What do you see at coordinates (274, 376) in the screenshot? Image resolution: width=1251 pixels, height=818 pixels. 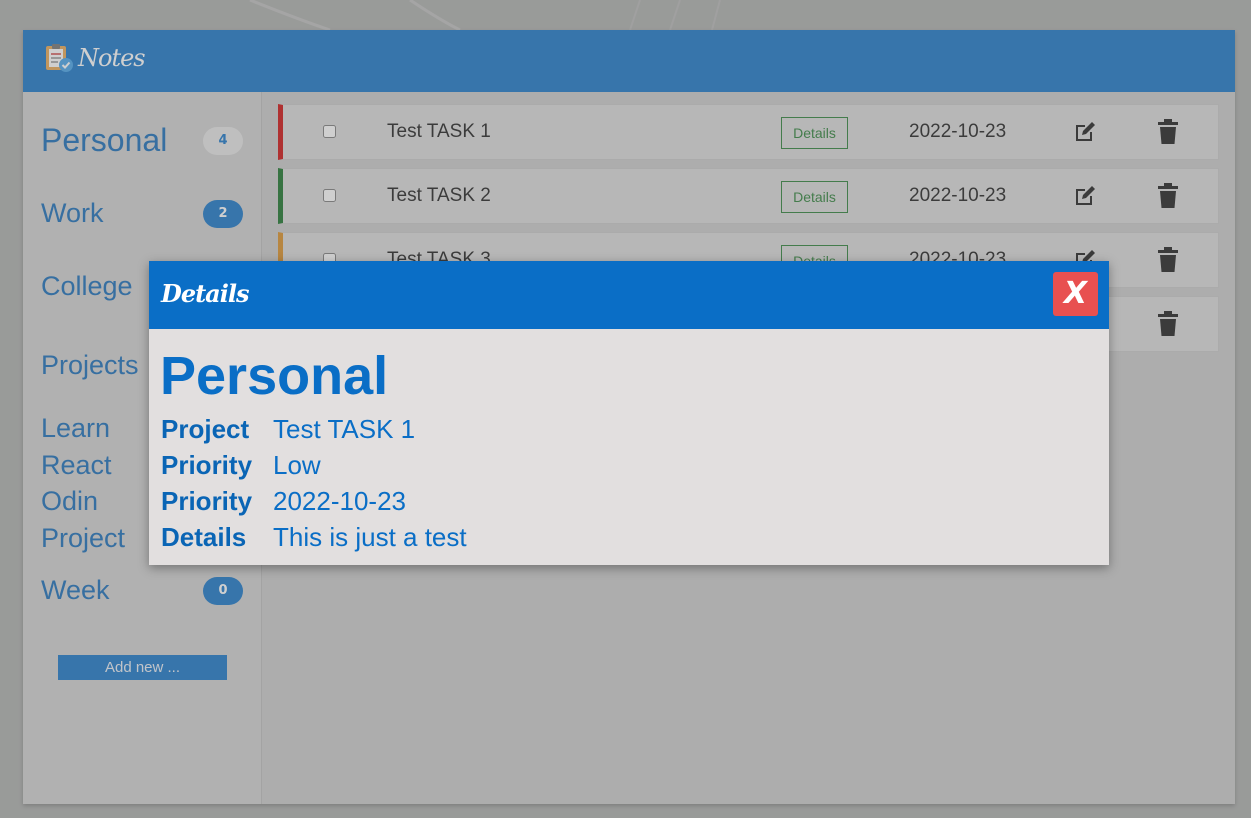 I see `modal-category: Personal` at bounding box center [274, 376].